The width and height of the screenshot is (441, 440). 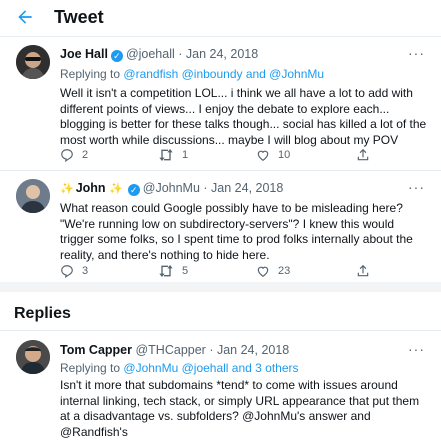 I want to click on author-handle: @JohnMu, so click(x=171, y=188).